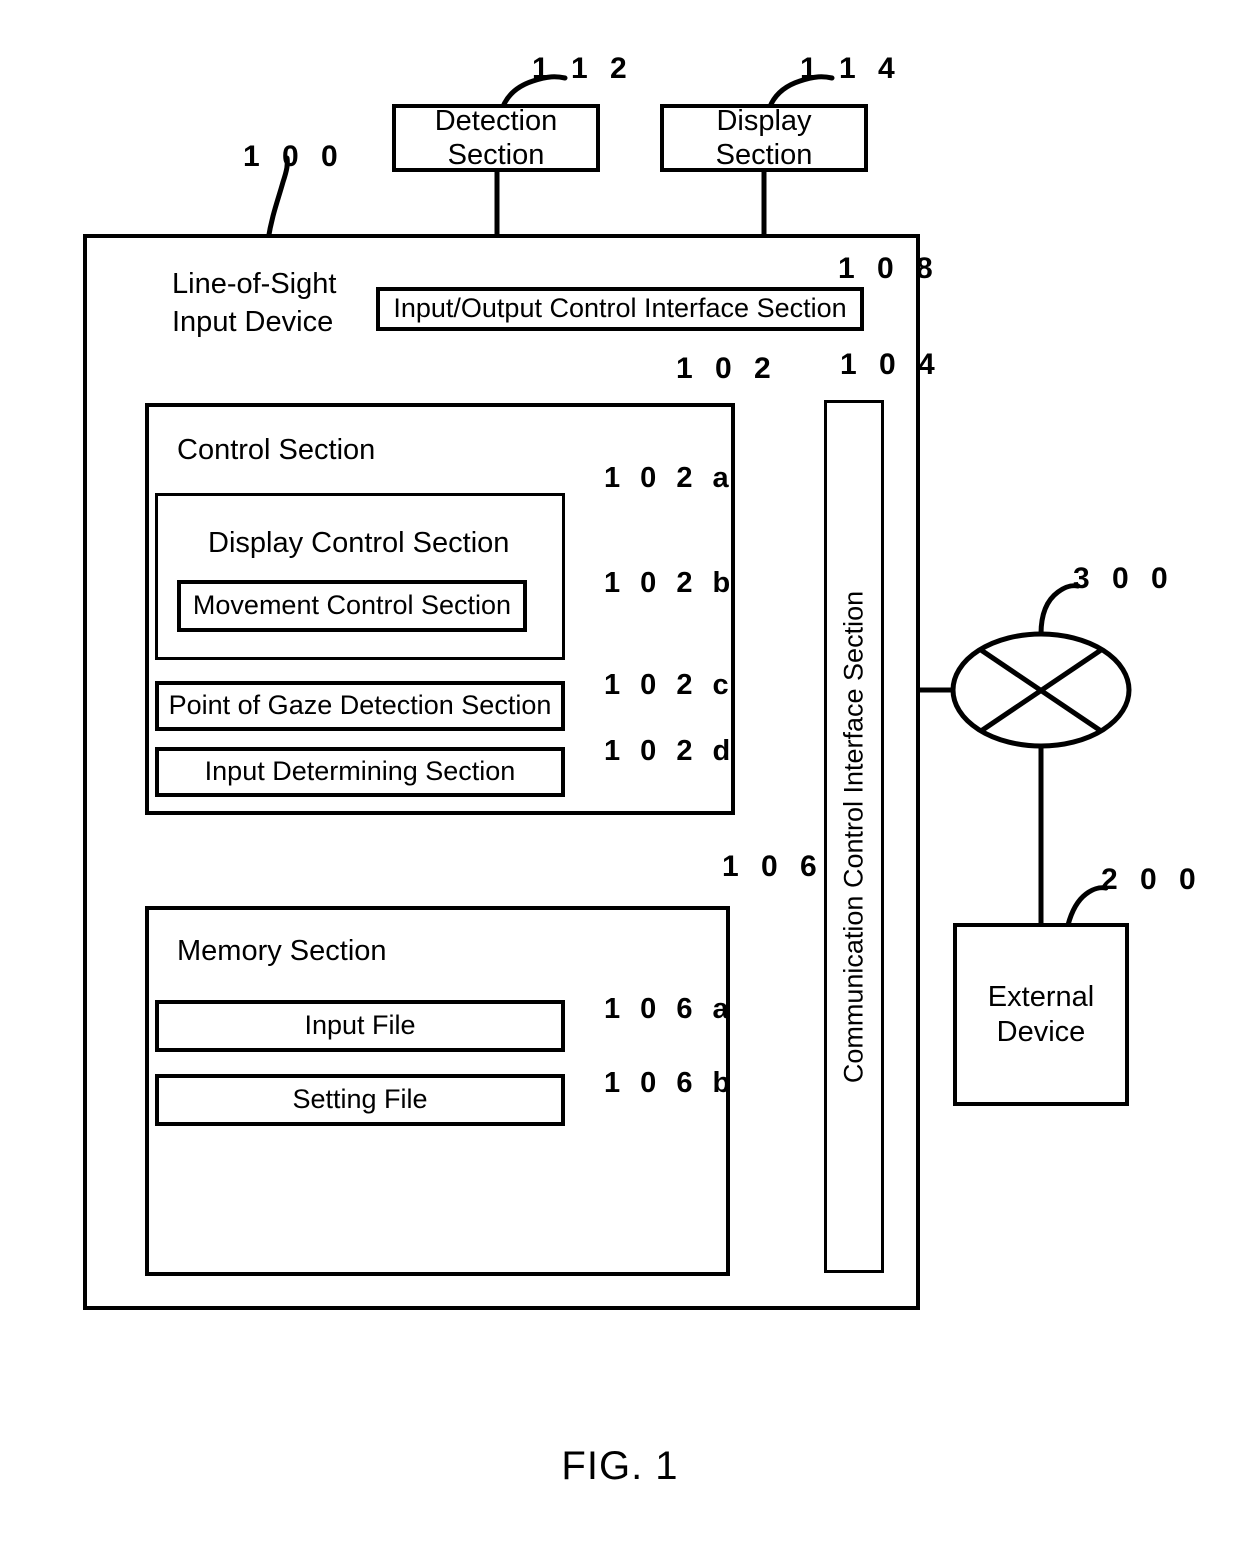 This screenshot has height=1543, width=1240. Describe the element at coordinates (1124, 578) in the screenshot. I see `ref-300: 3 0 0` at that location.